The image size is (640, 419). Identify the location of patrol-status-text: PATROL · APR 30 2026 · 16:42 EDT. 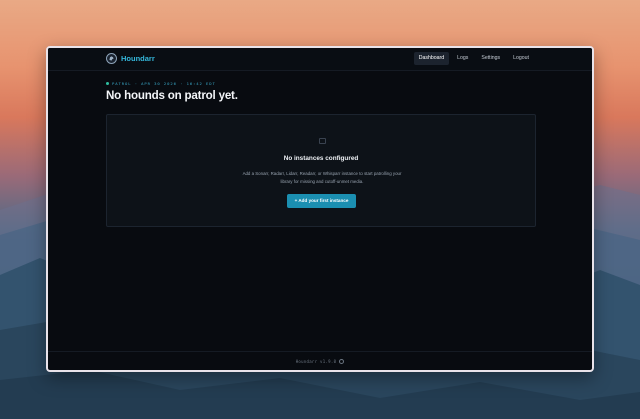
(164, 83).